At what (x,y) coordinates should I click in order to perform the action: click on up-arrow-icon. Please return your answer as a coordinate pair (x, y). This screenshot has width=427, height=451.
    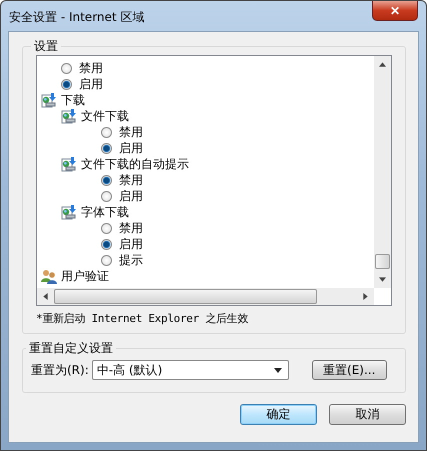
    Looking at the image, I should click on (382, 64).